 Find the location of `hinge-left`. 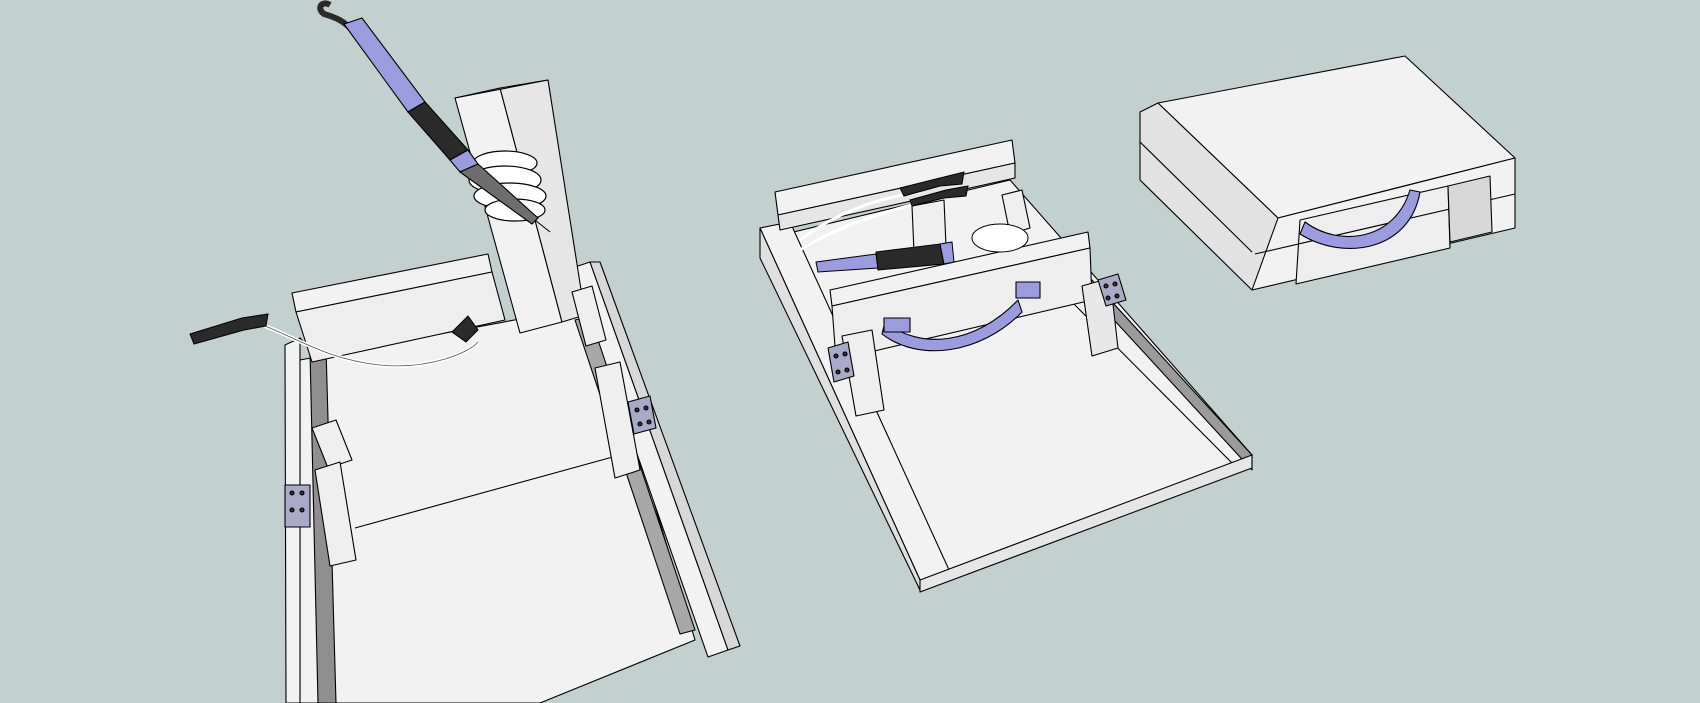

hinge-left is located at coordinates (297, 506).